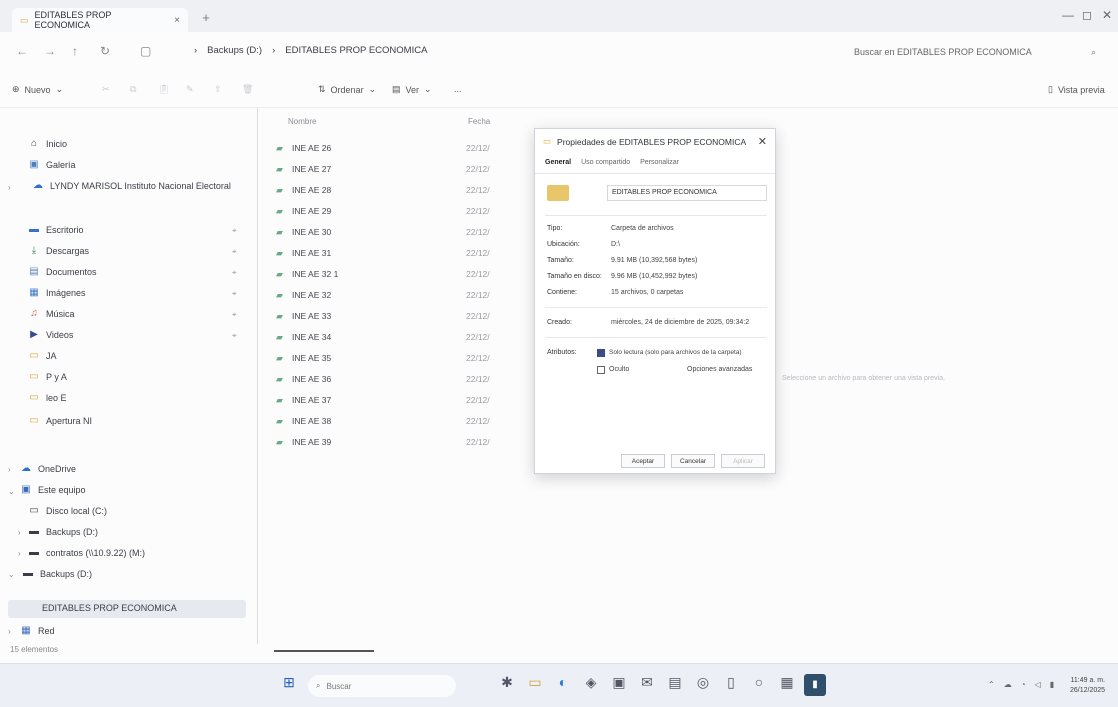  I want to click on battery-icon: ▮, so click(1052, 684).